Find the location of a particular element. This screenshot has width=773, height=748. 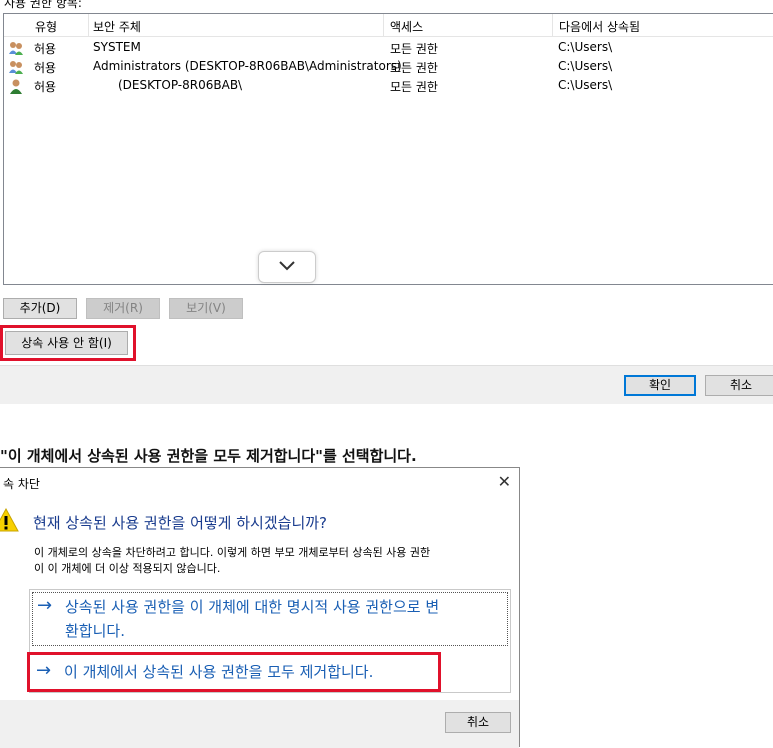

table-row: 허용 (DESKTOP-8R06BAB\ 모든 권한 C:\Users\ is located at coordinates (388, 85).